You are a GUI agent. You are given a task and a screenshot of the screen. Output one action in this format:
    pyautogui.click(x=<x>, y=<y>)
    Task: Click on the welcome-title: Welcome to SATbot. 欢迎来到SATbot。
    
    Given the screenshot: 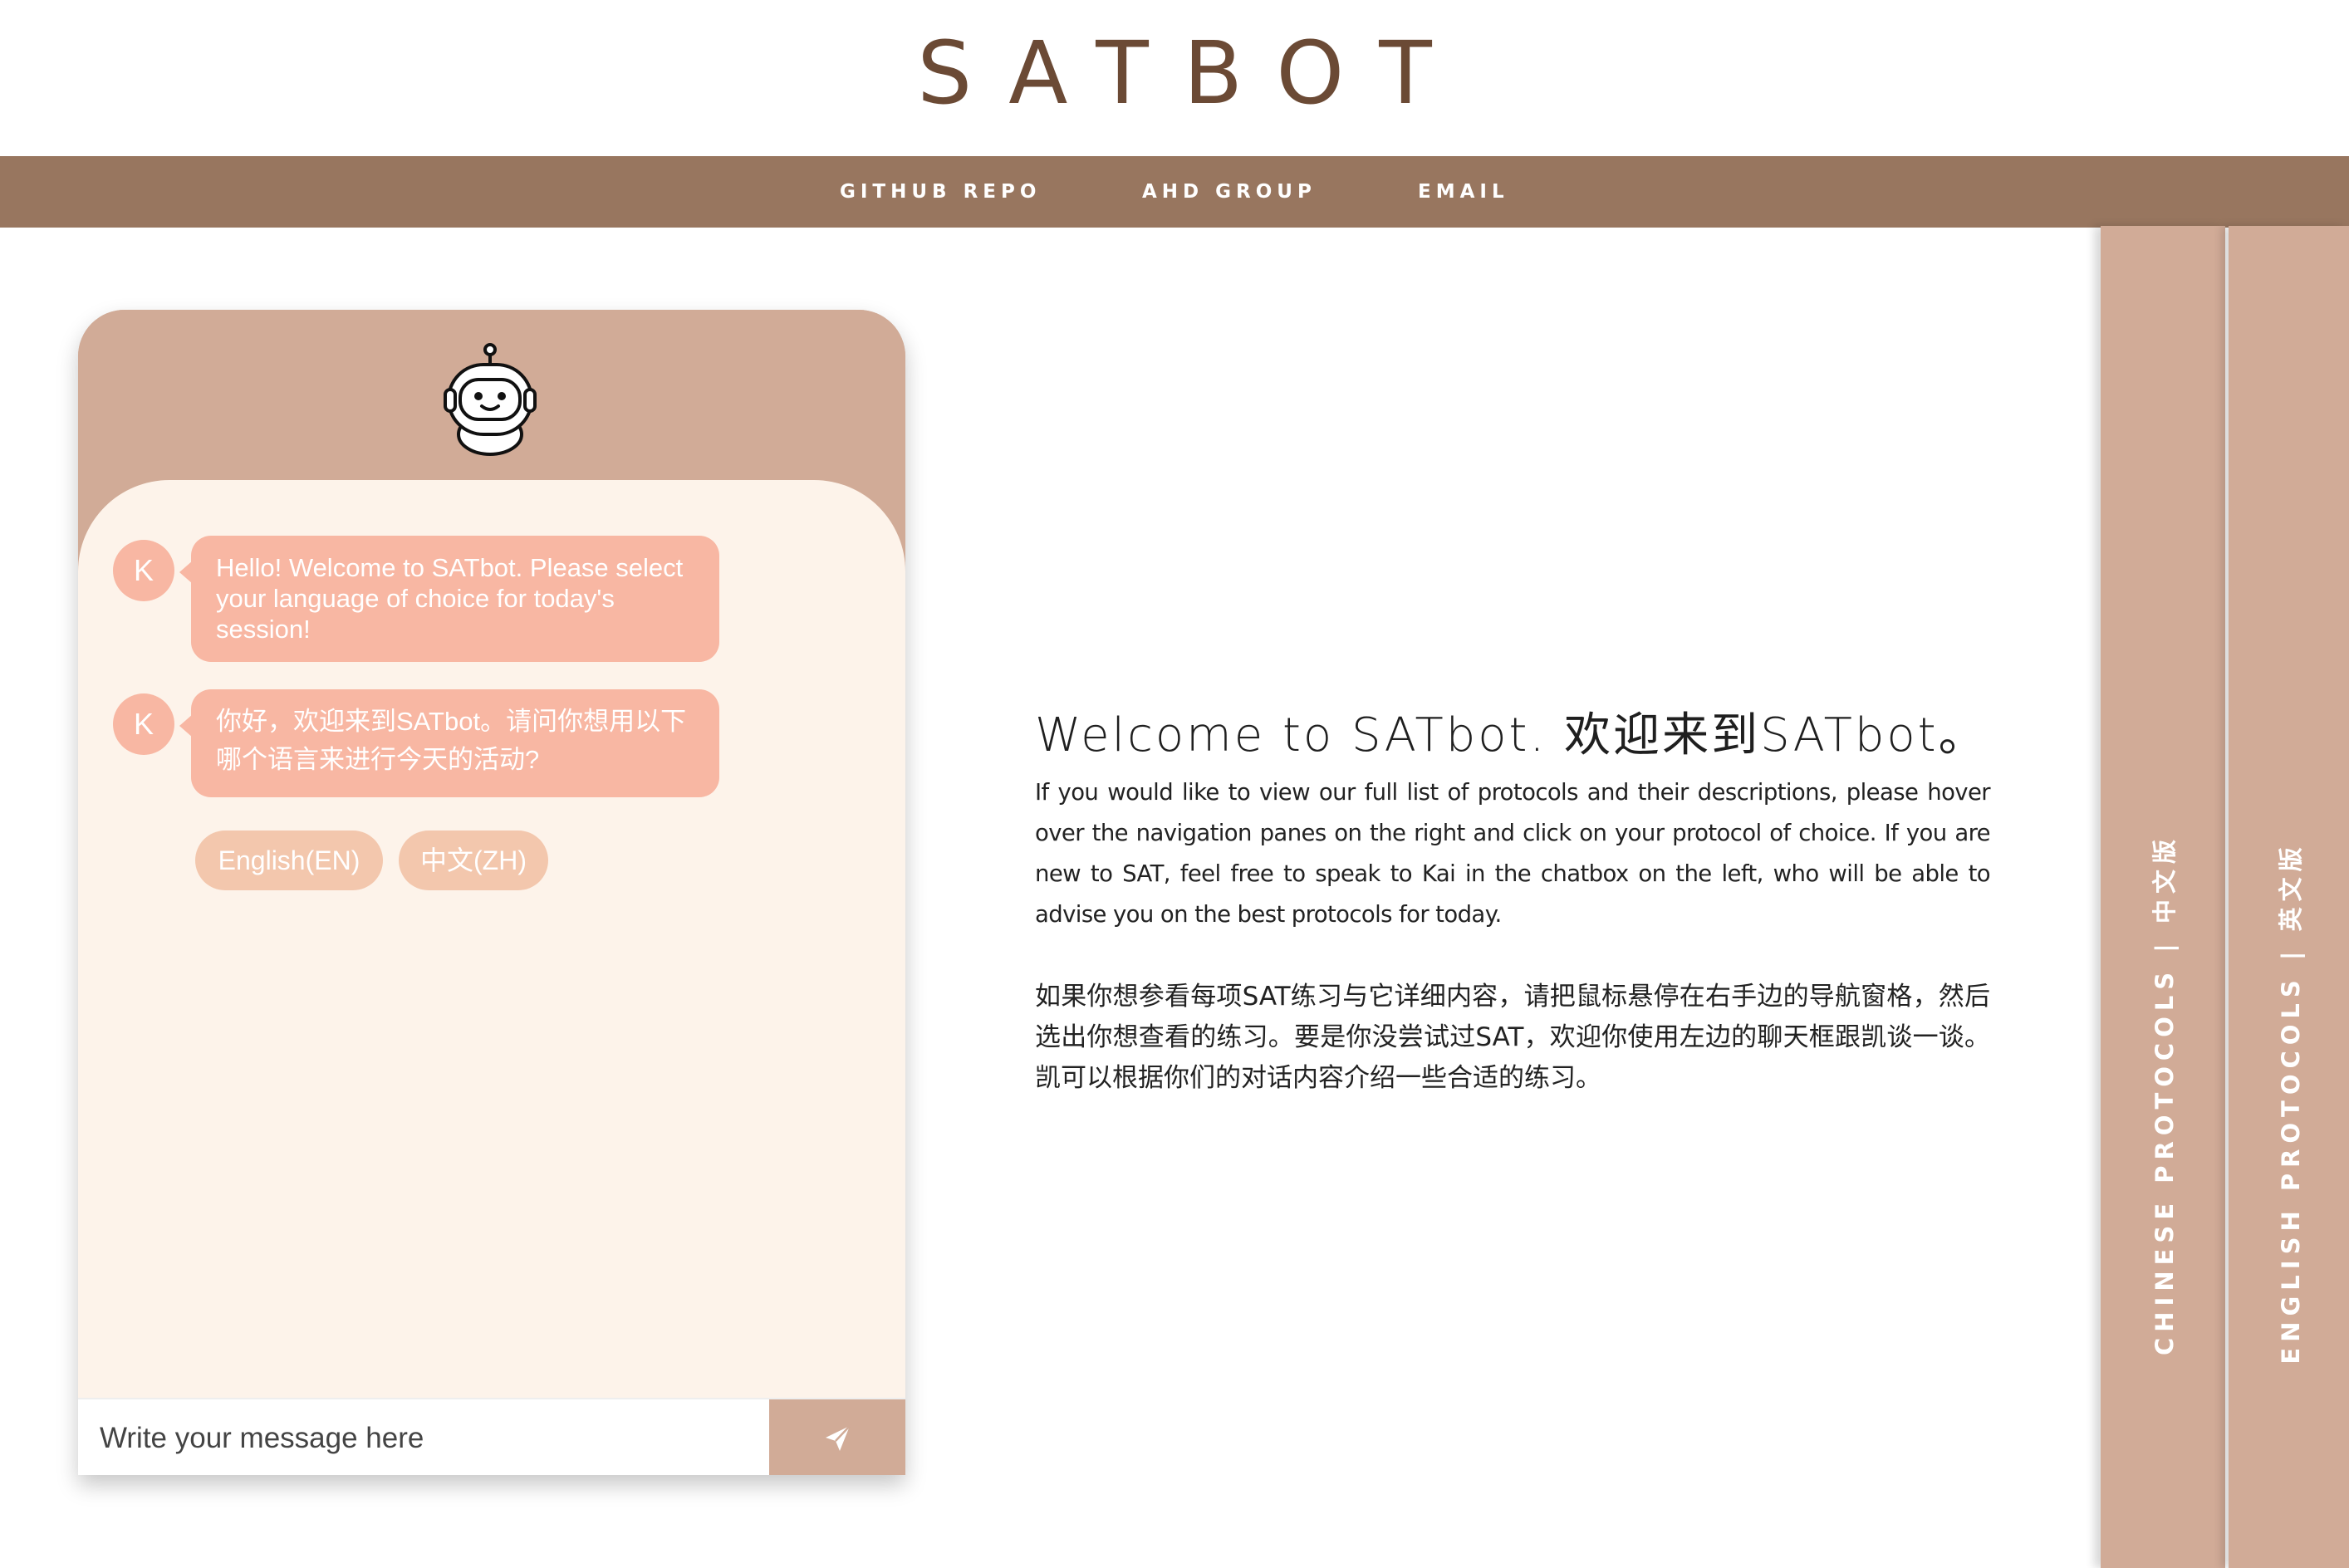 What is the action you would take?
    pyautogui.click(x=1511, y=735)
    